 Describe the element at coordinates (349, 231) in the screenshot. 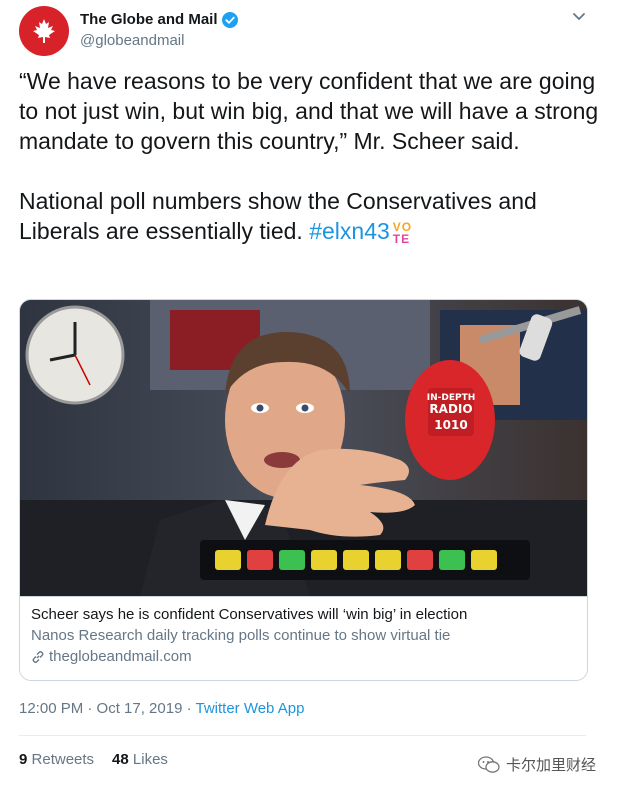

I see `hashtag-link: #elxn43` at that location.